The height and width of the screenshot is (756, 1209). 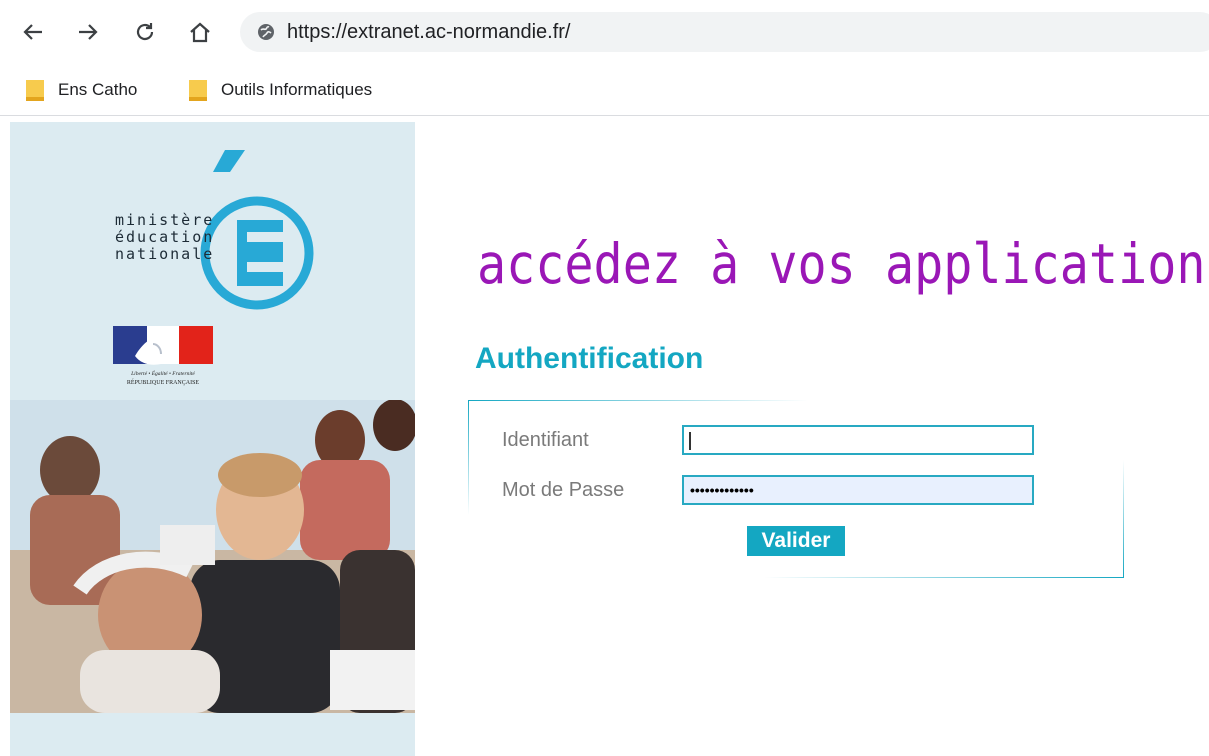 What do you see at coordinates (266, 32) in the screenshot?
I see `page-info-icon` at bounding box center [266, 32].